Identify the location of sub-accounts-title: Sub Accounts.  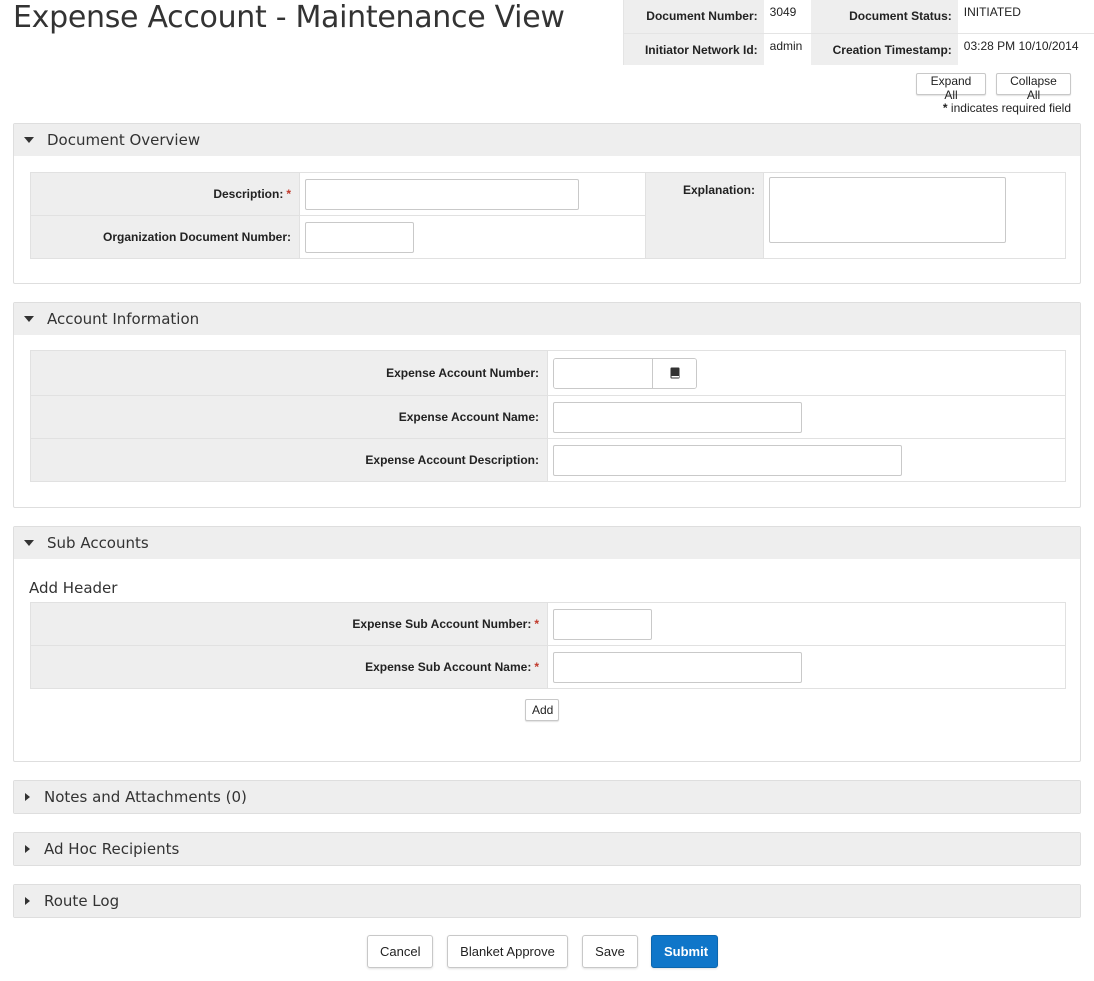
(98, 543).